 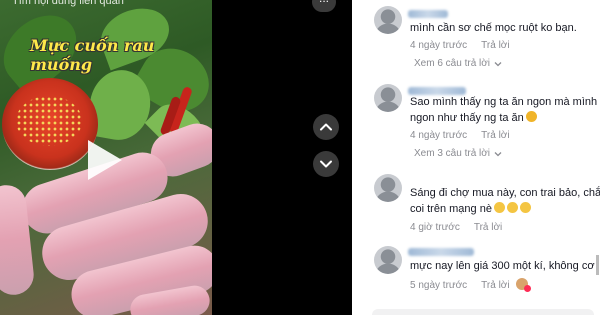 I want to click on view-replies-button: Xem 3 câu trả lời, so click(x=456, y=153).